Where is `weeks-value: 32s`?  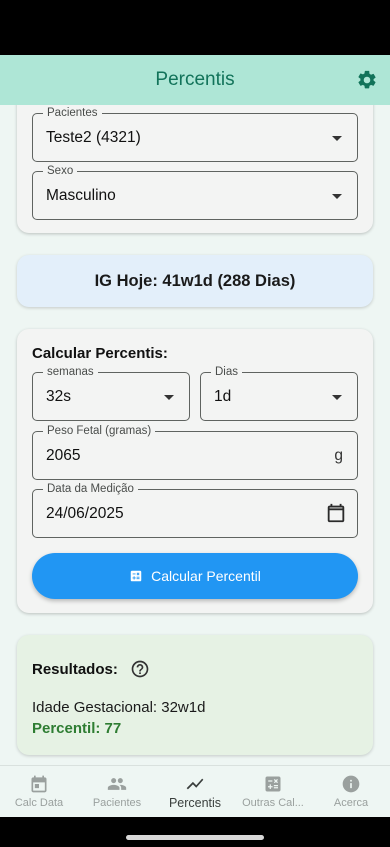 weeks-value: 32s is located at coordinates (58, 396).